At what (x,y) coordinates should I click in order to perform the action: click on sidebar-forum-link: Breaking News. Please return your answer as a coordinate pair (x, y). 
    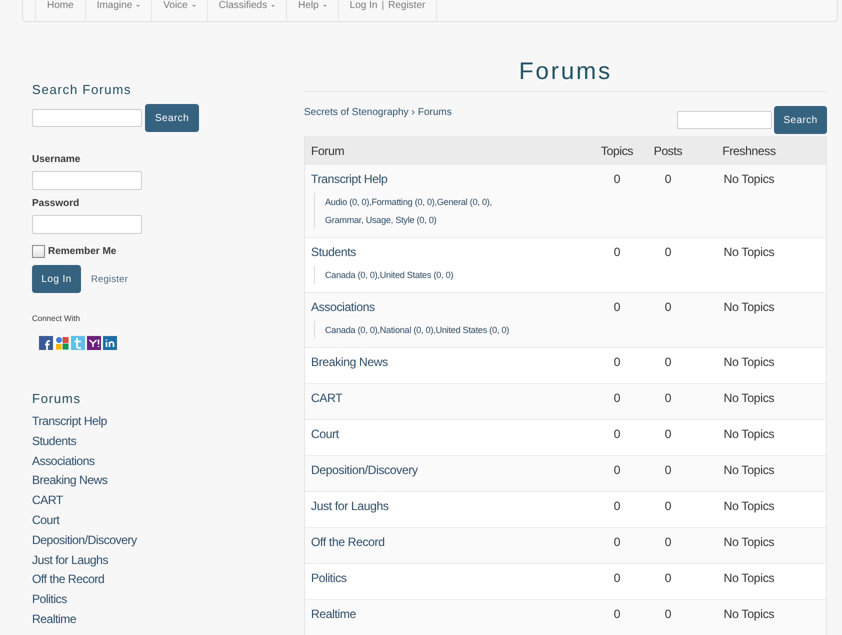
    Looking at the image, I should click on (70, 481).